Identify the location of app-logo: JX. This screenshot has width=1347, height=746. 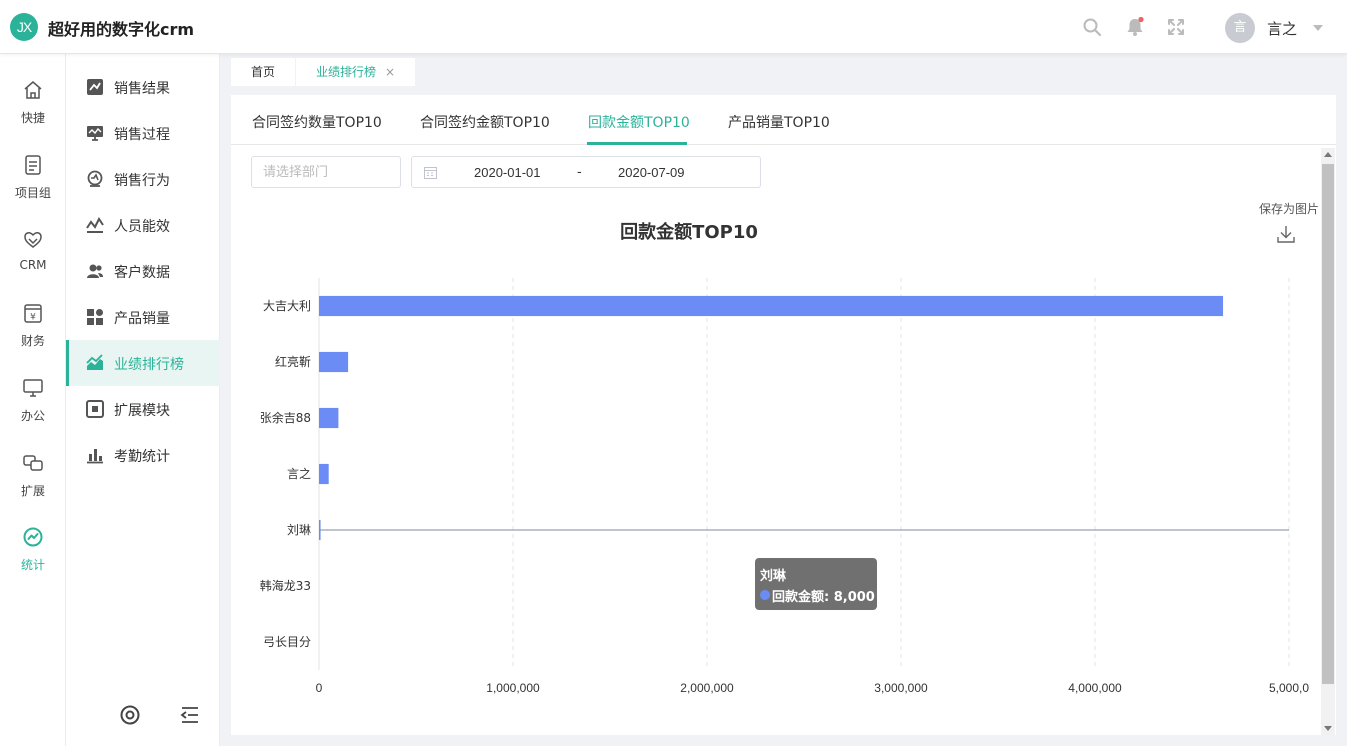
(24, 27).